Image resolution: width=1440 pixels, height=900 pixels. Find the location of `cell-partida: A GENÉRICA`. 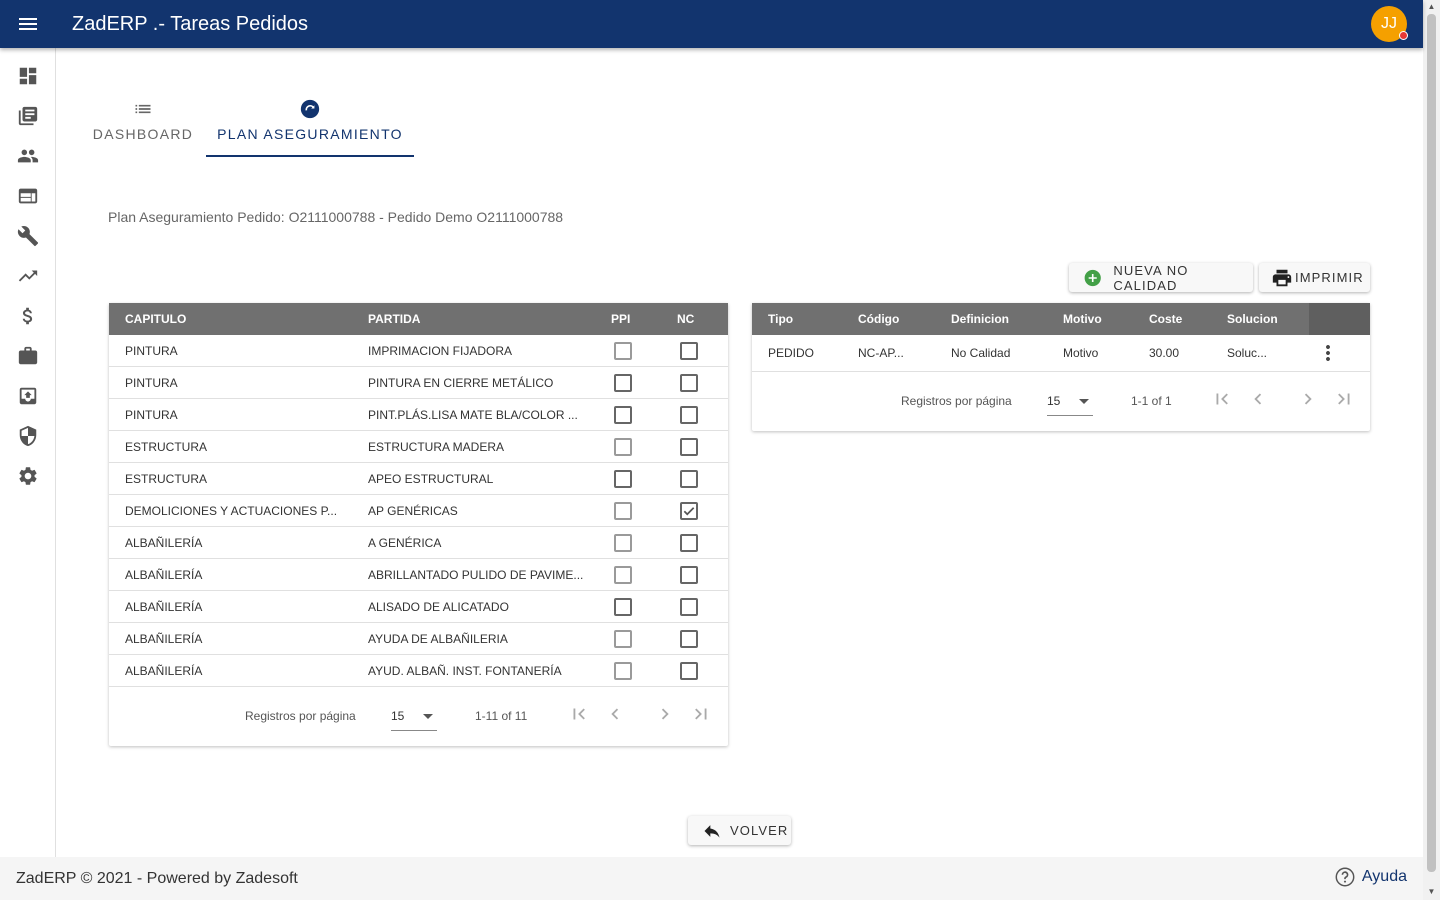

cell-partida: A GENÉRICA is located at coordinates (405, 543).